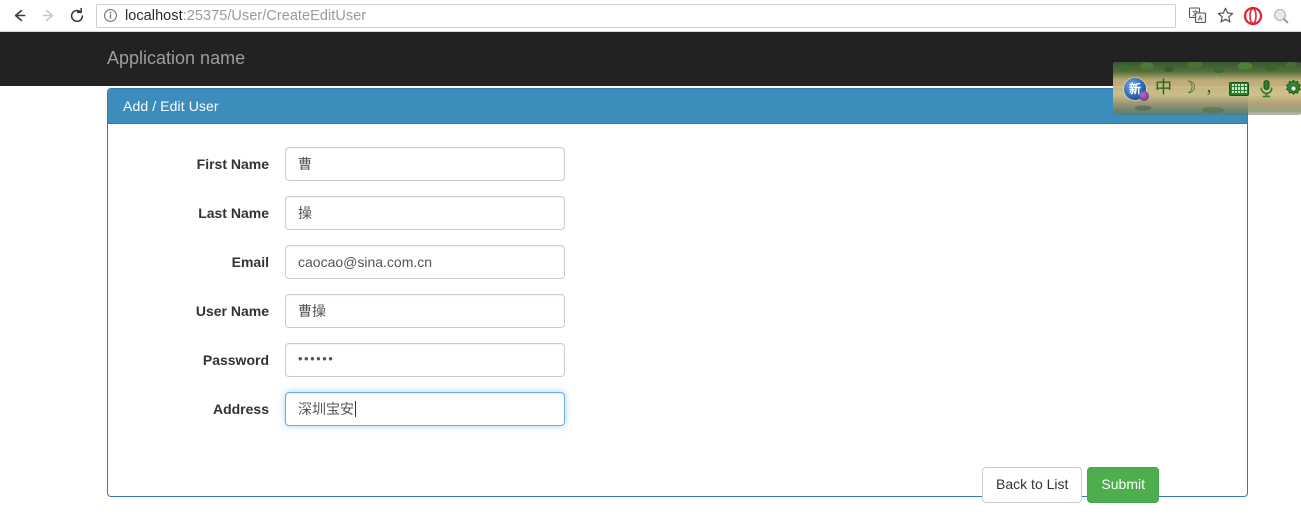  I want to click on input-email, so click(425, 262).